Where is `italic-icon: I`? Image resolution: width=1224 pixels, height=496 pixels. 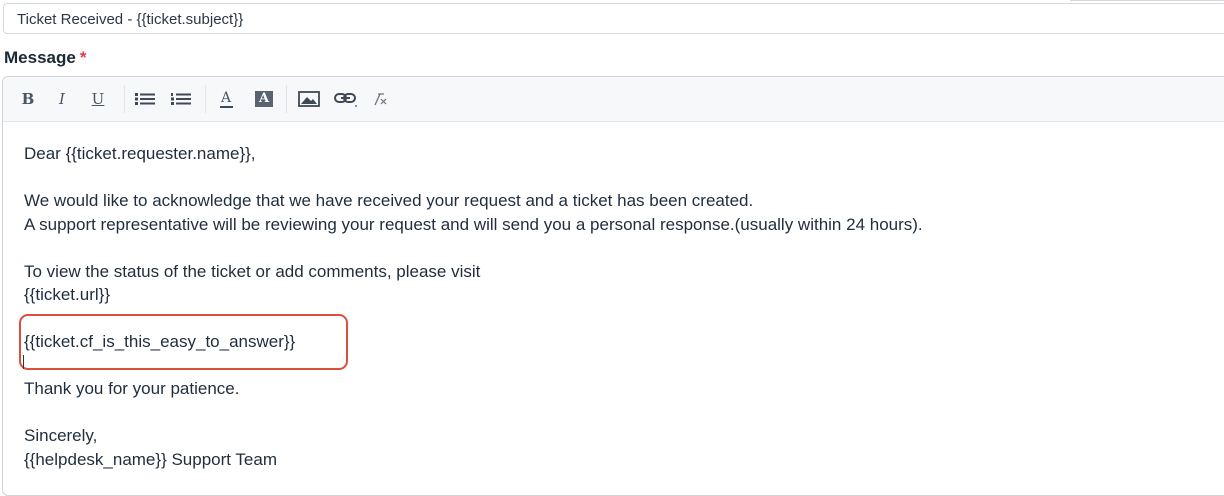
italic-icon: I is located at coordinates (62, 99).